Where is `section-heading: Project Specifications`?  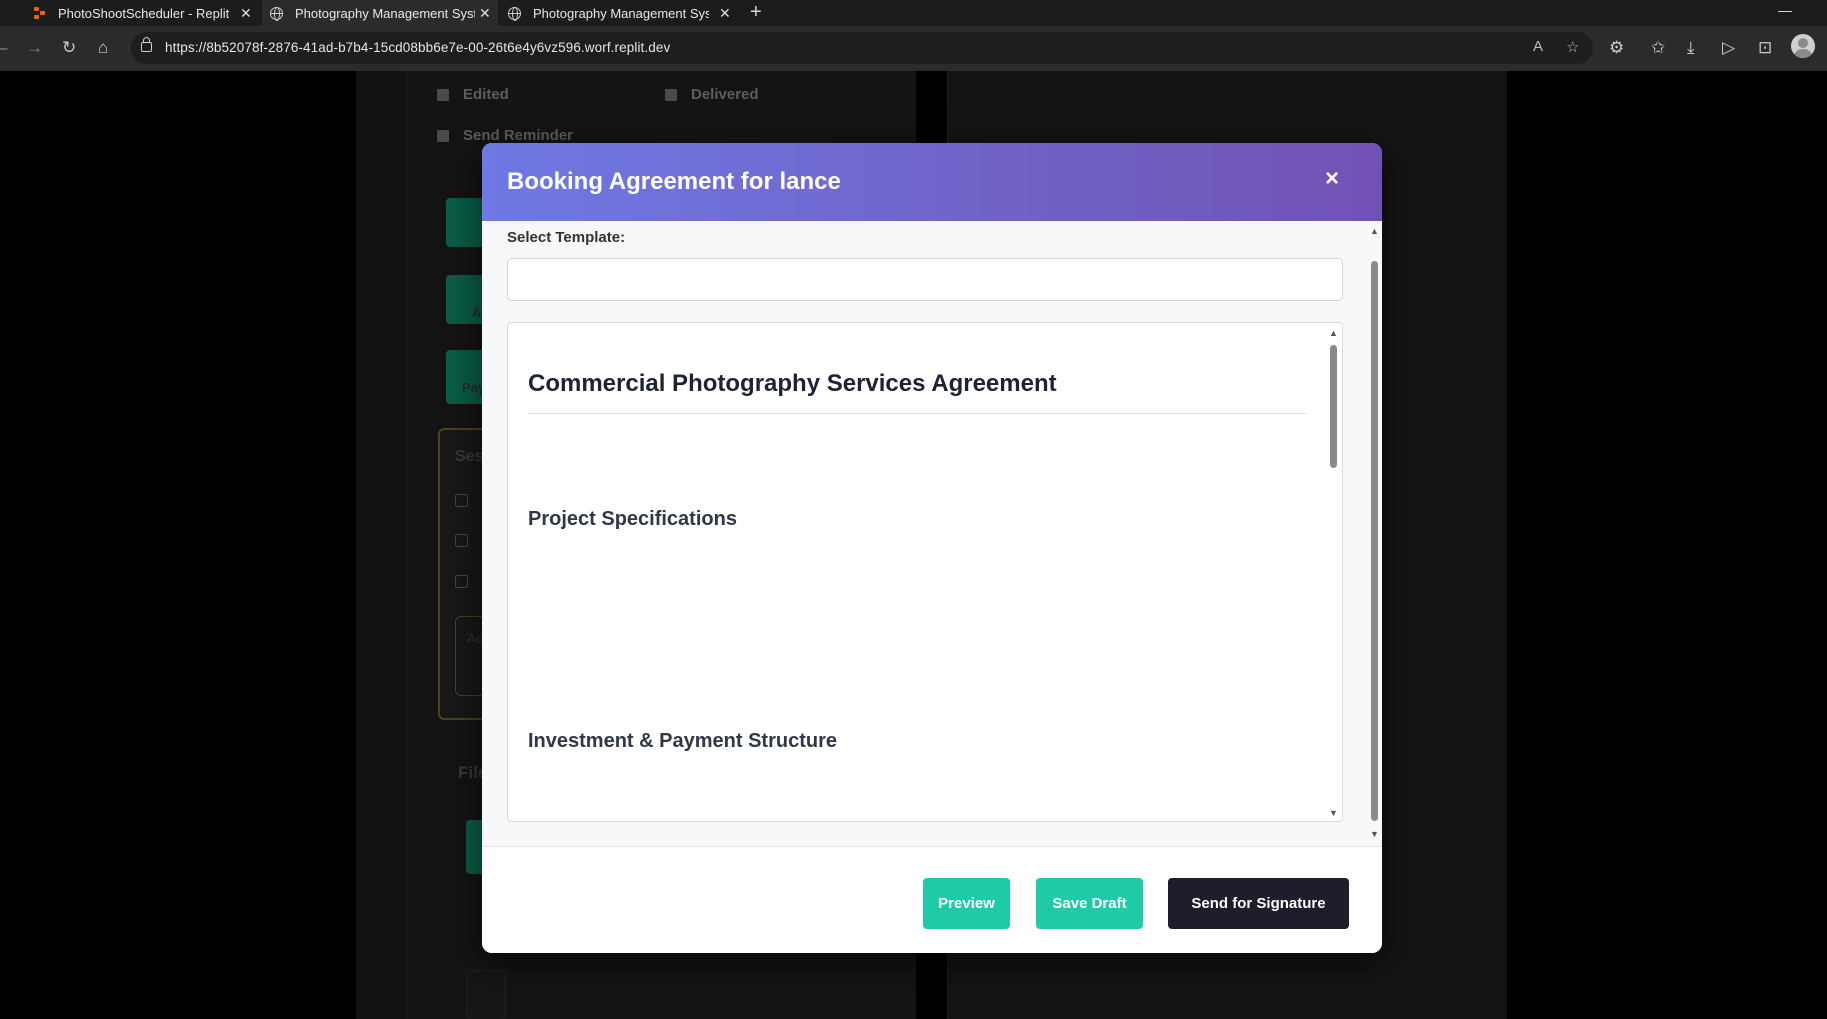 section-heading: Project Specifications is located at coordinates (632, 519).